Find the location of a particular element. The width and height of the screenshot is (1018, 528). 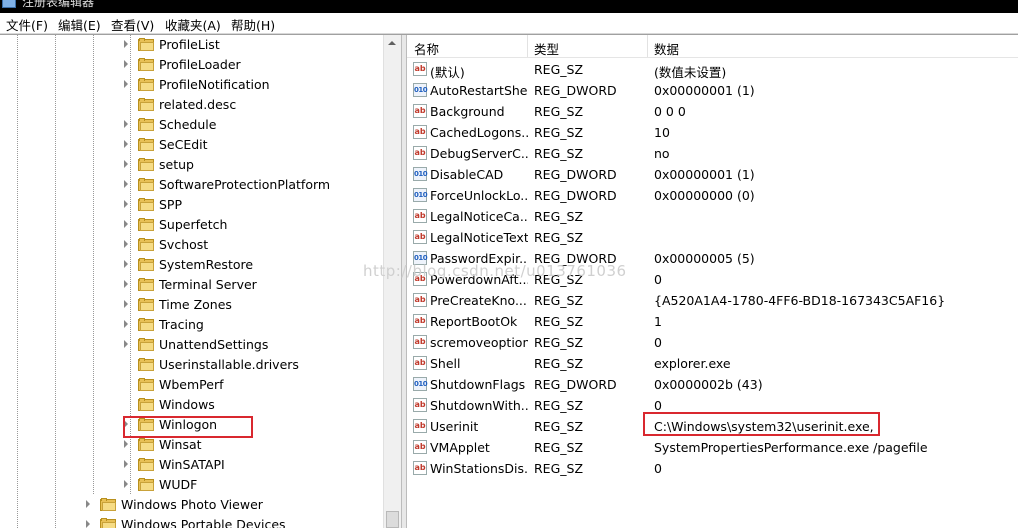

tree-item-label: Schedule is located at coordinates (187, 124).